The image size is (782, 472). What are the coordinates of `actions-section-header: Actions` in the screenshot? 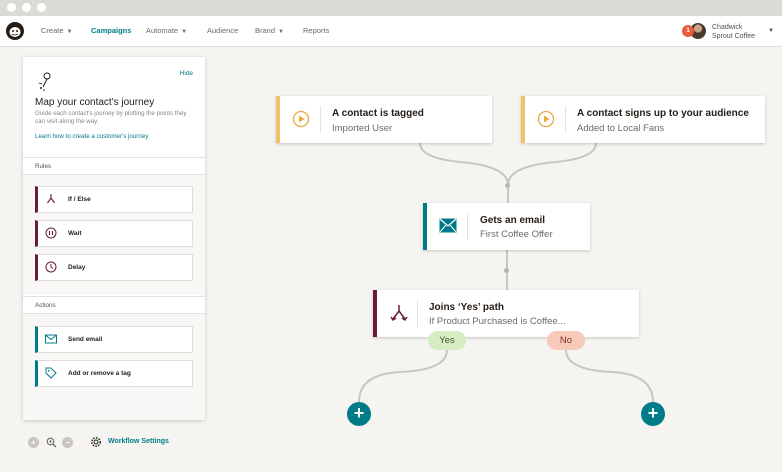 It's located at (114, 305).